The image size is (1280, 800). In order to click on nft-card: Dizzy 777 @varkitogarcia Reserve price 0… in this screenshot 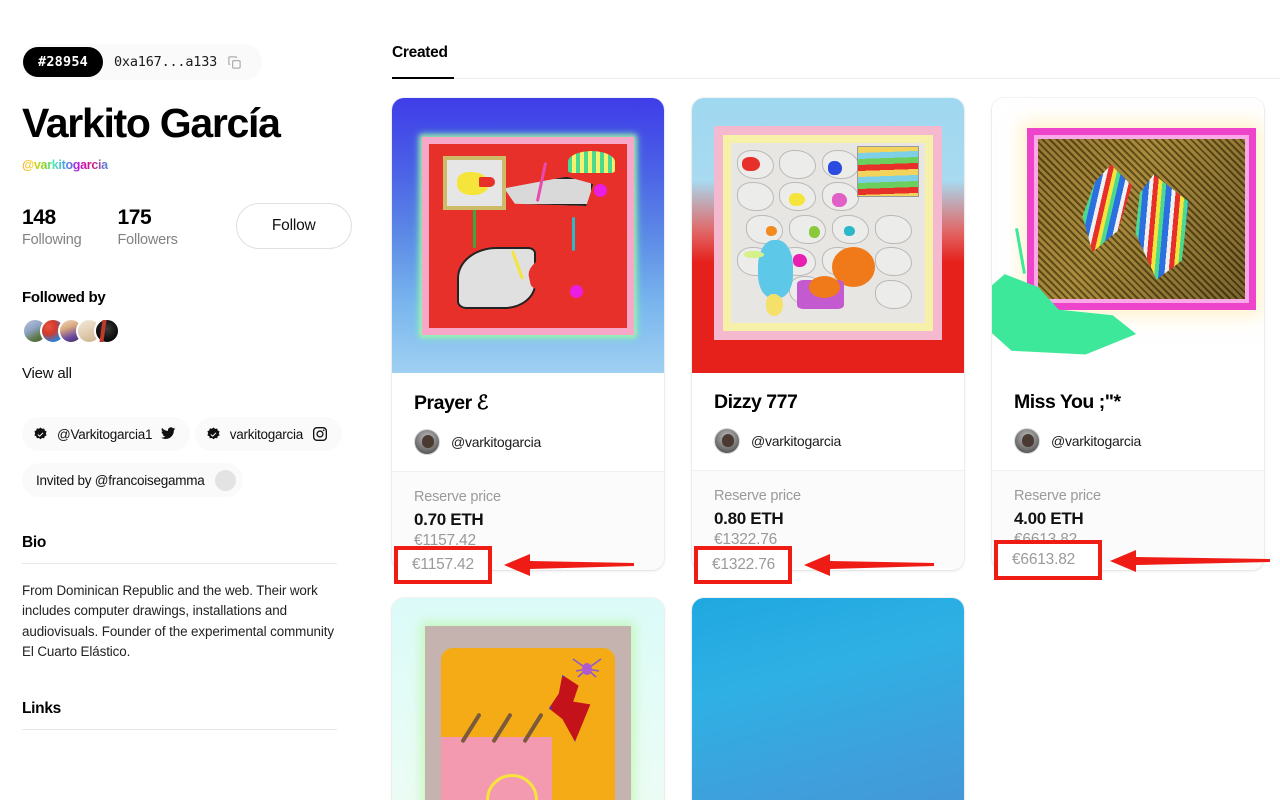, I will do `click(828, 334)`.